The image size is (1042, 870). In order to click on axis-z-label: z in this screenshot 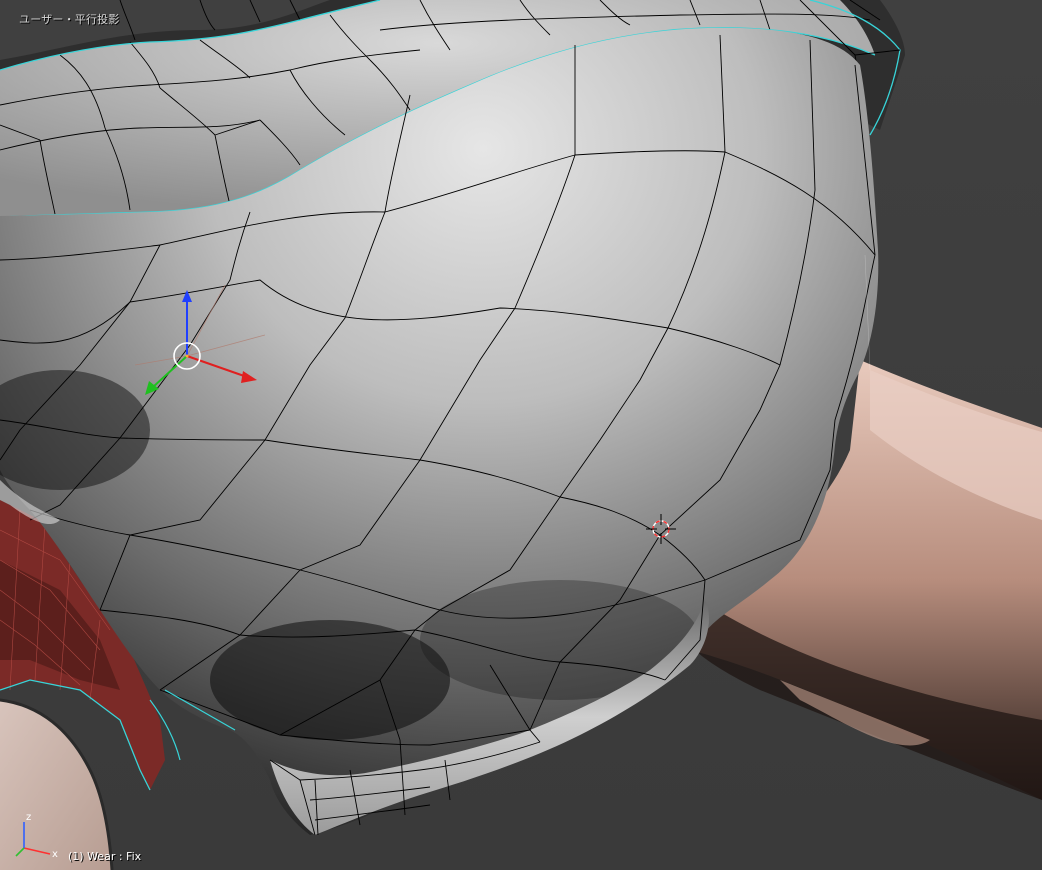, I will do `click(28, 817)`.